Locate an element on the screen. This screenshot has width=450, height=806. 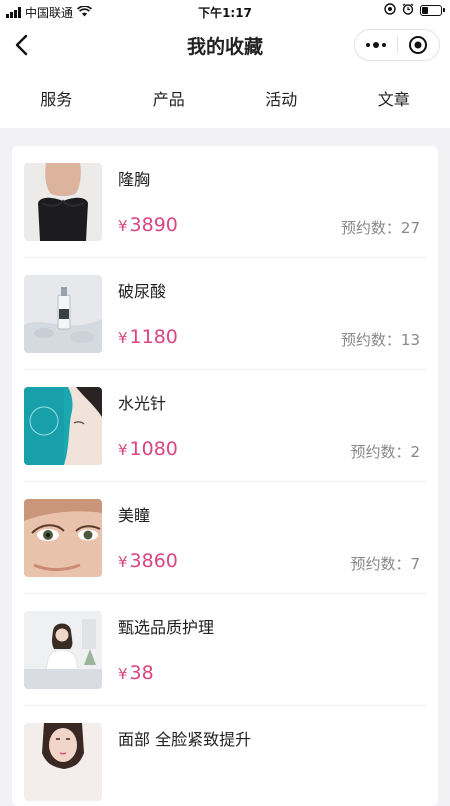
item-bookings: 预约数：13 is located at coordinates (380, 339).